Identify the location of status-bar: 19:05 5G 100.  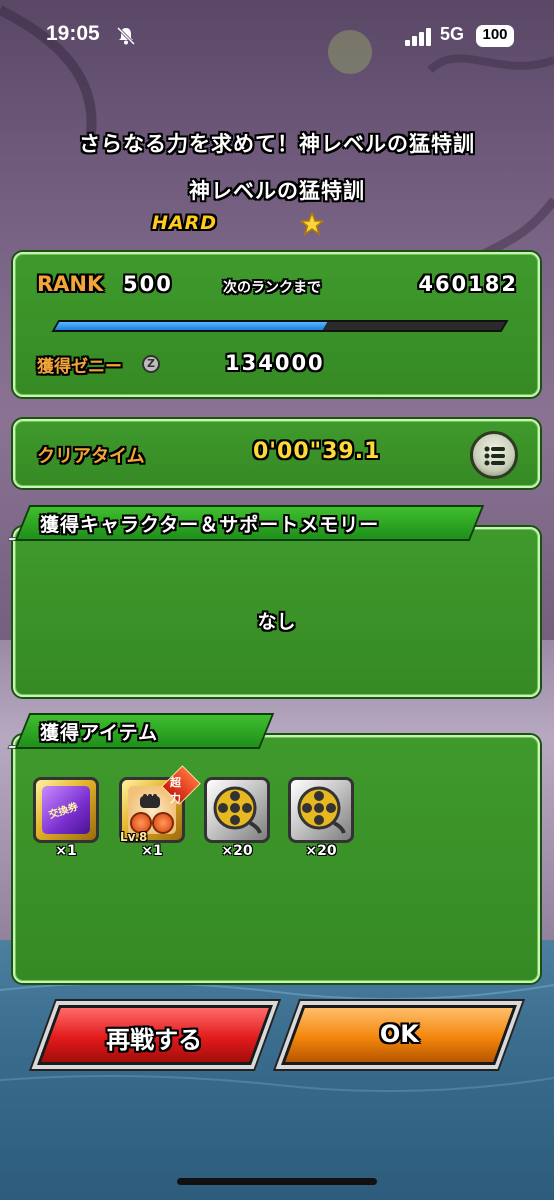
(277, 35).